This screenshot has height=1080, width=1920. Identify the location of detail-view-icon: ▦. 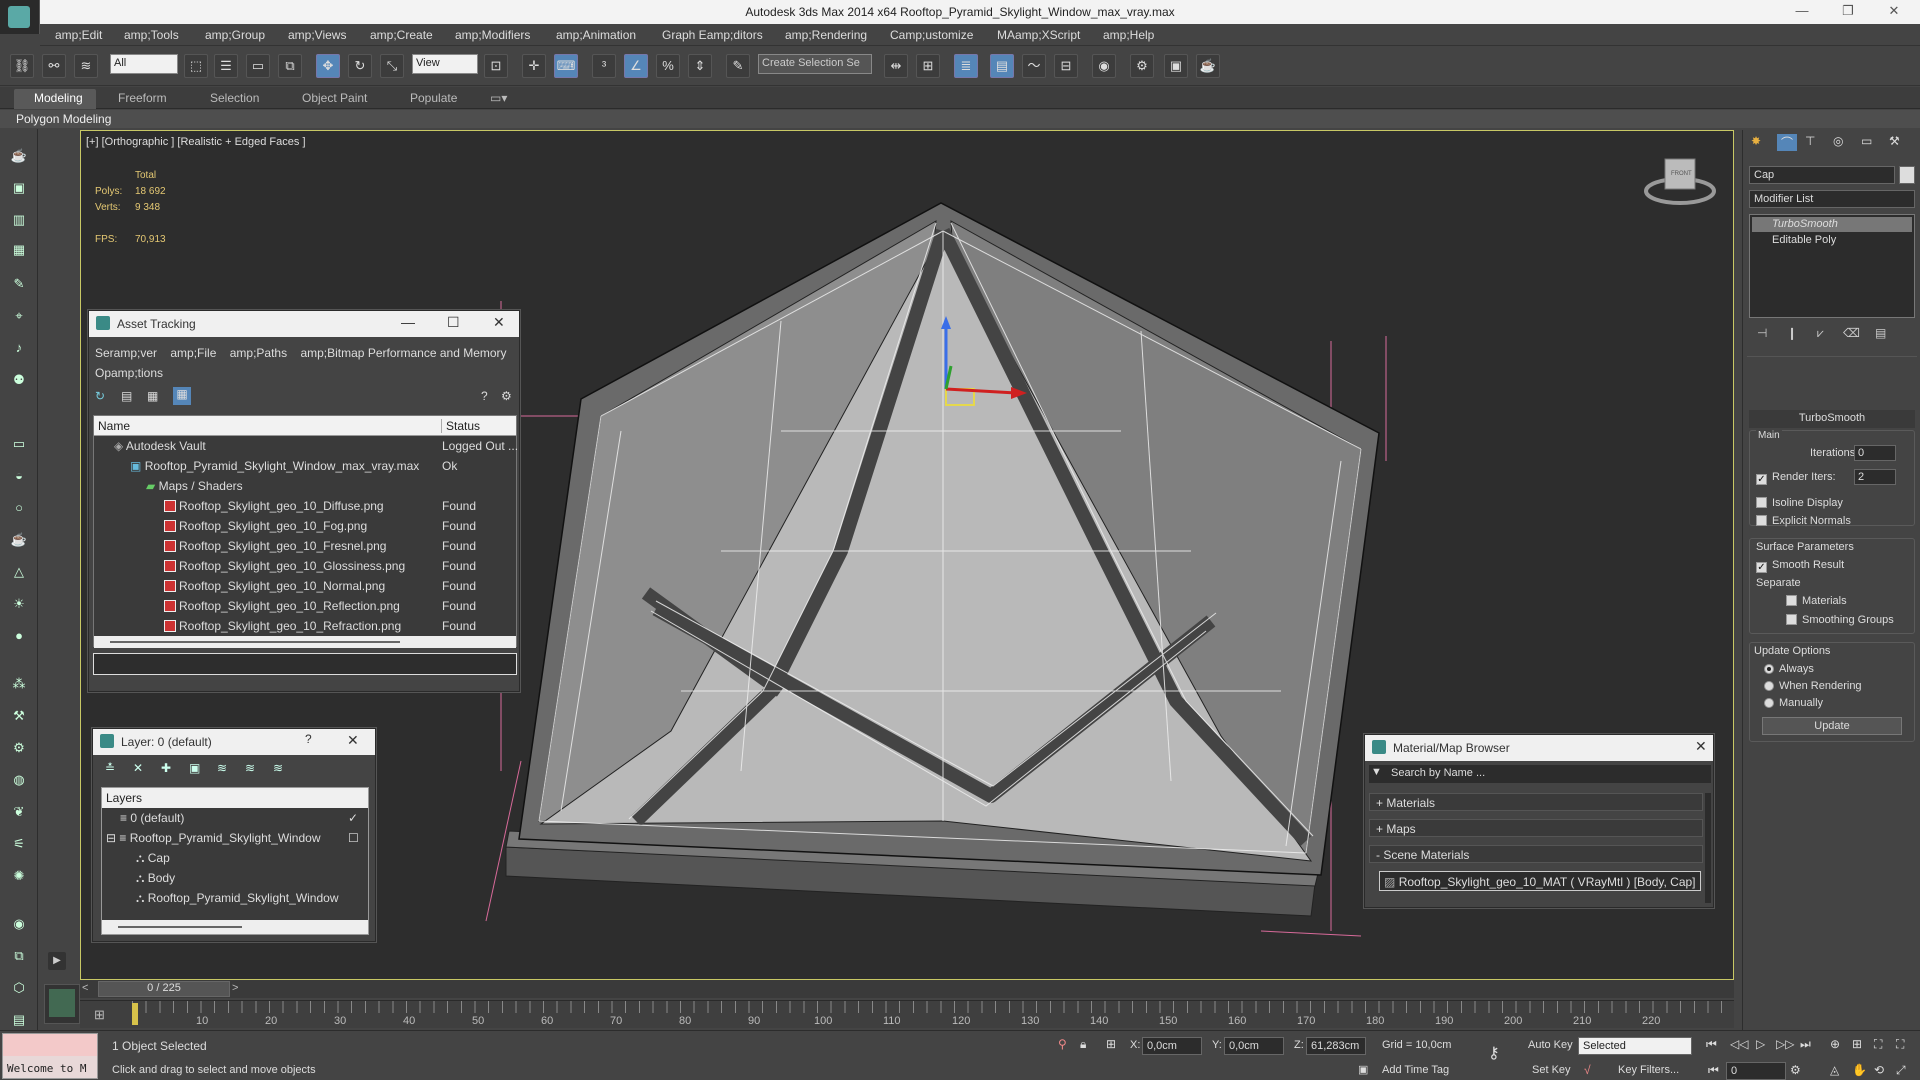
(152, 396).